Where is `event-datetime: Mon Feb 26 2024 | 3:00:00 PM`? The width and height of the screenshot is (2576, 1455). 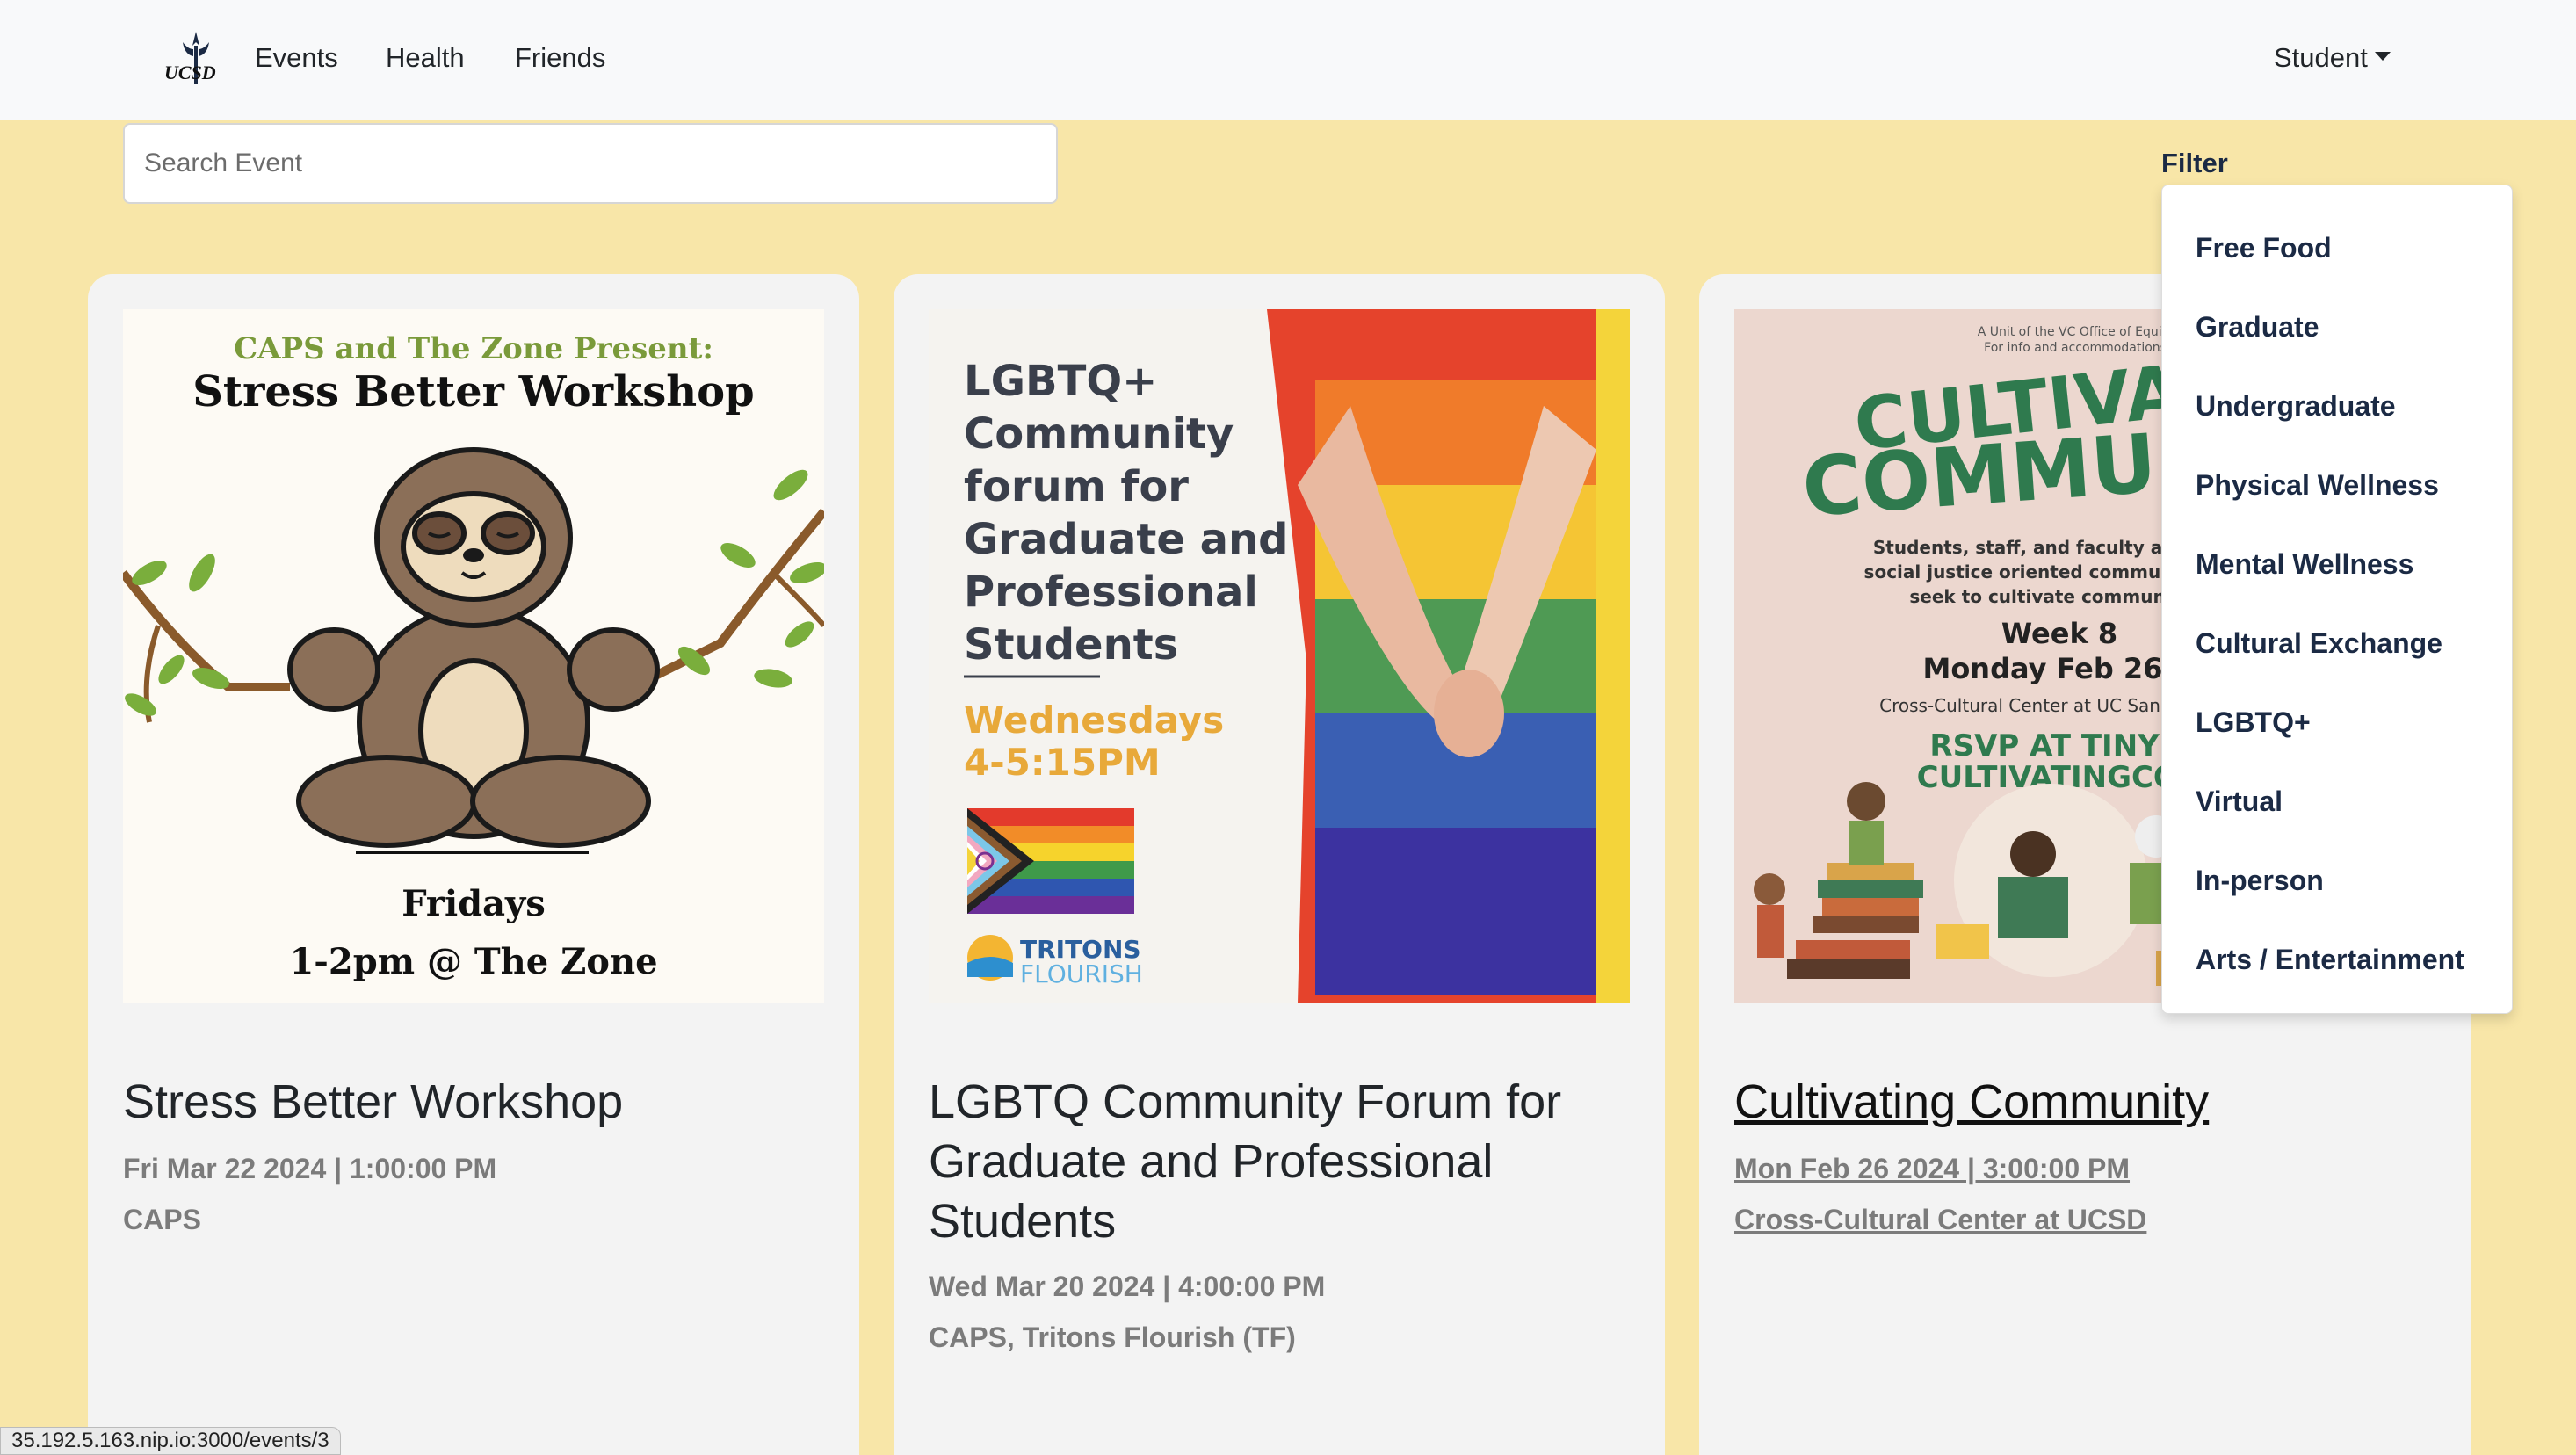
event-datetime: Mon Feb 26 2024 | 3:00:00 PM is located at coordinates (1932, 1169).